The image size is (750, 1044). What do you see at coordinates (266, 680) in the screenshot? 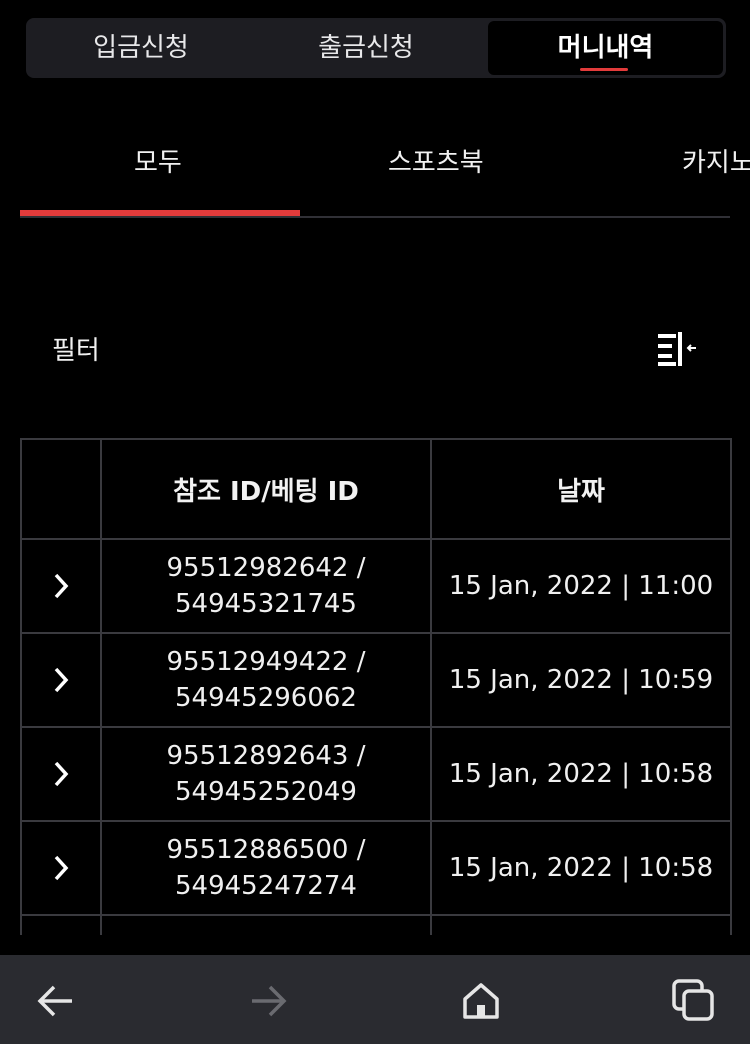
I see `ref-cell: 95512949422 / 54945296062` at bounding box center [266, 680].